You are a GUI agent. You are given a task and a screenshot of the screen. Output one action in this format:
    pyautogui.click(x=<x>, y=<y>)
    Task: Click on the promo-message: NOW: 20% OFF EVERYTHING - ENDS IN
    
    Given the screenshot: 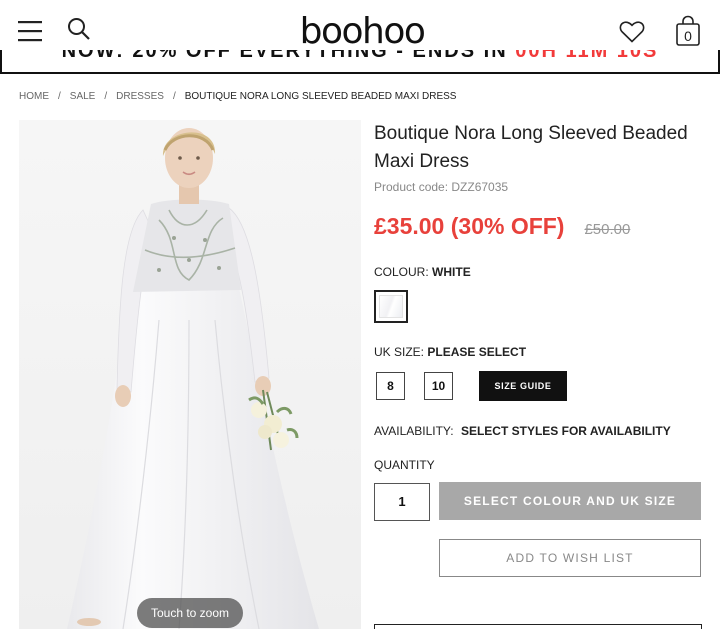 What is the action you would take?
    pyautogui.click(x=288, y=56)
    